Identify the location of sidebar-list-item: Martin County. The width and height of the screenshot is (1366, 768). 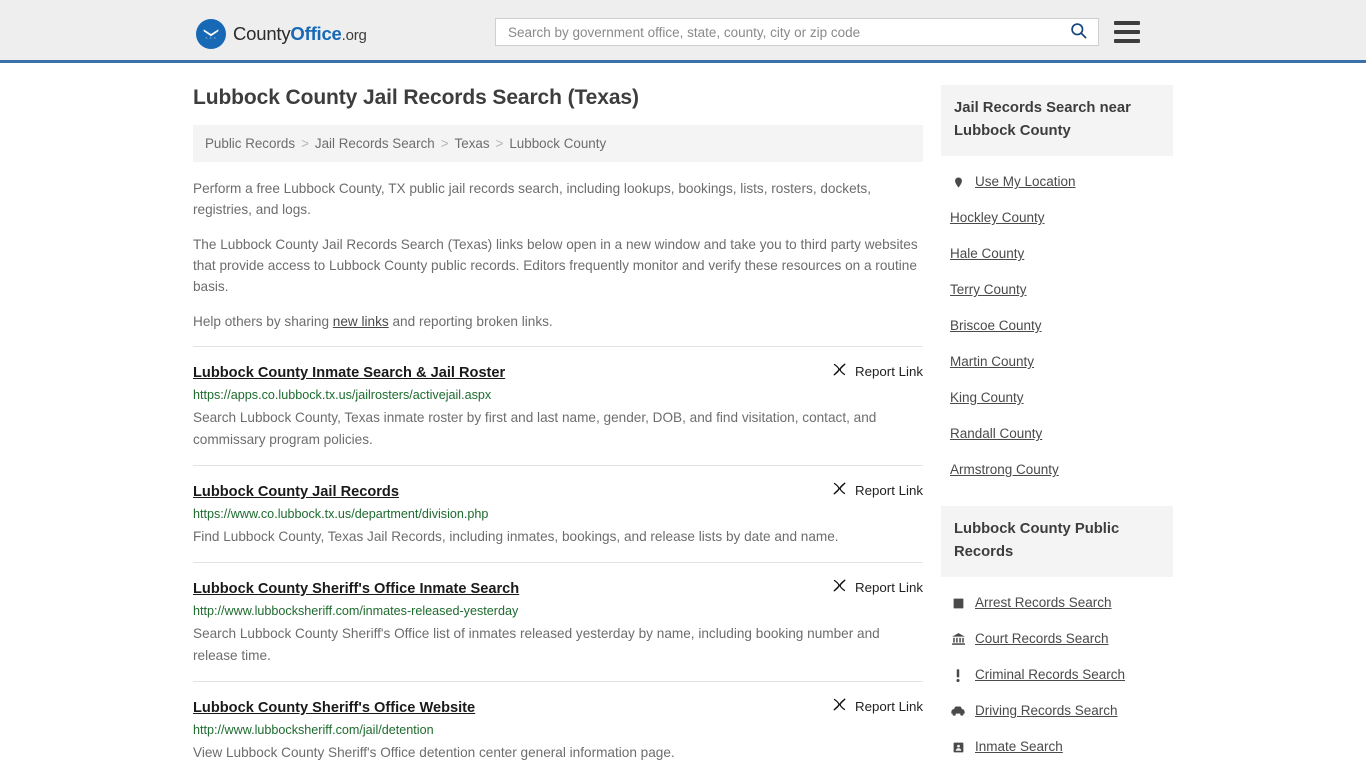
(1057, 362).